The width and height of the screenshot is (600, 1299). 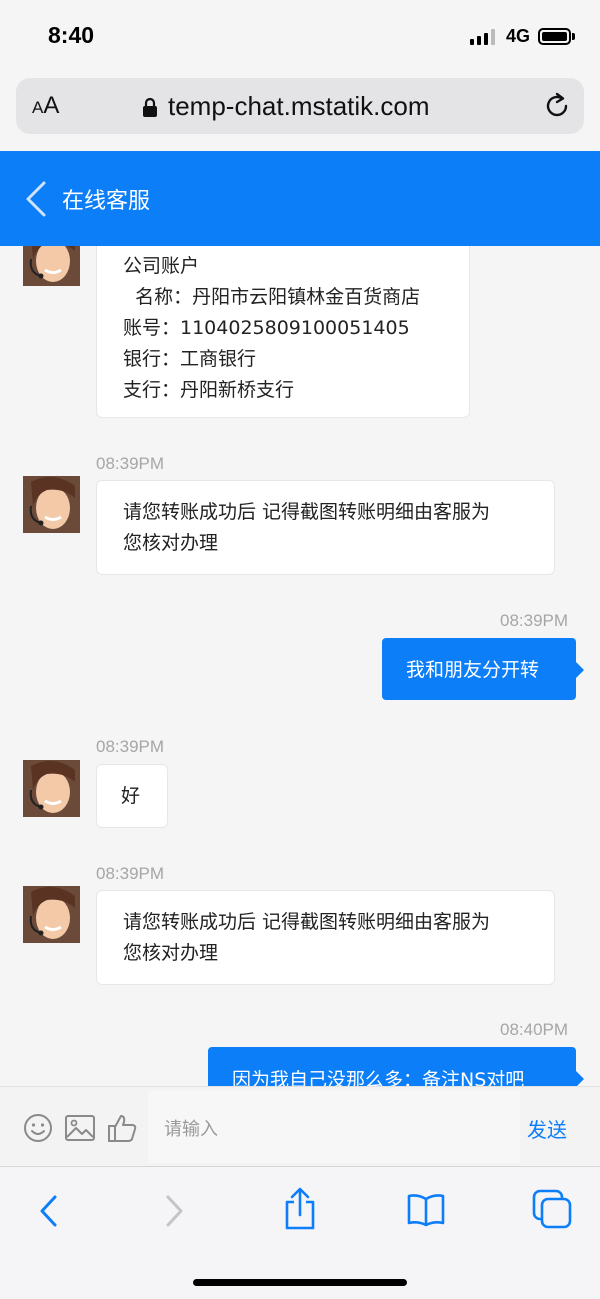 I want to click on chevron-left-icon, so click(x=35, y=199).